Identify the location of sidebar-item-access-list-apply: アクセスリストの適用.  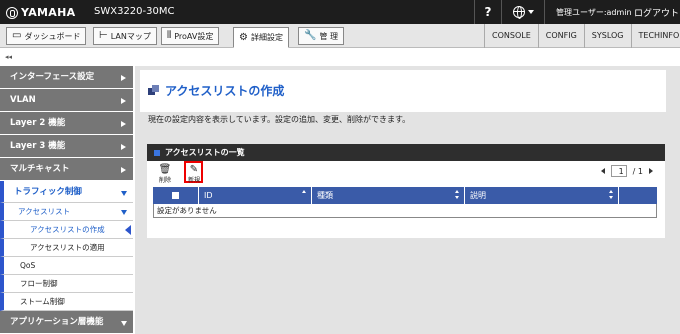
(66, 248).